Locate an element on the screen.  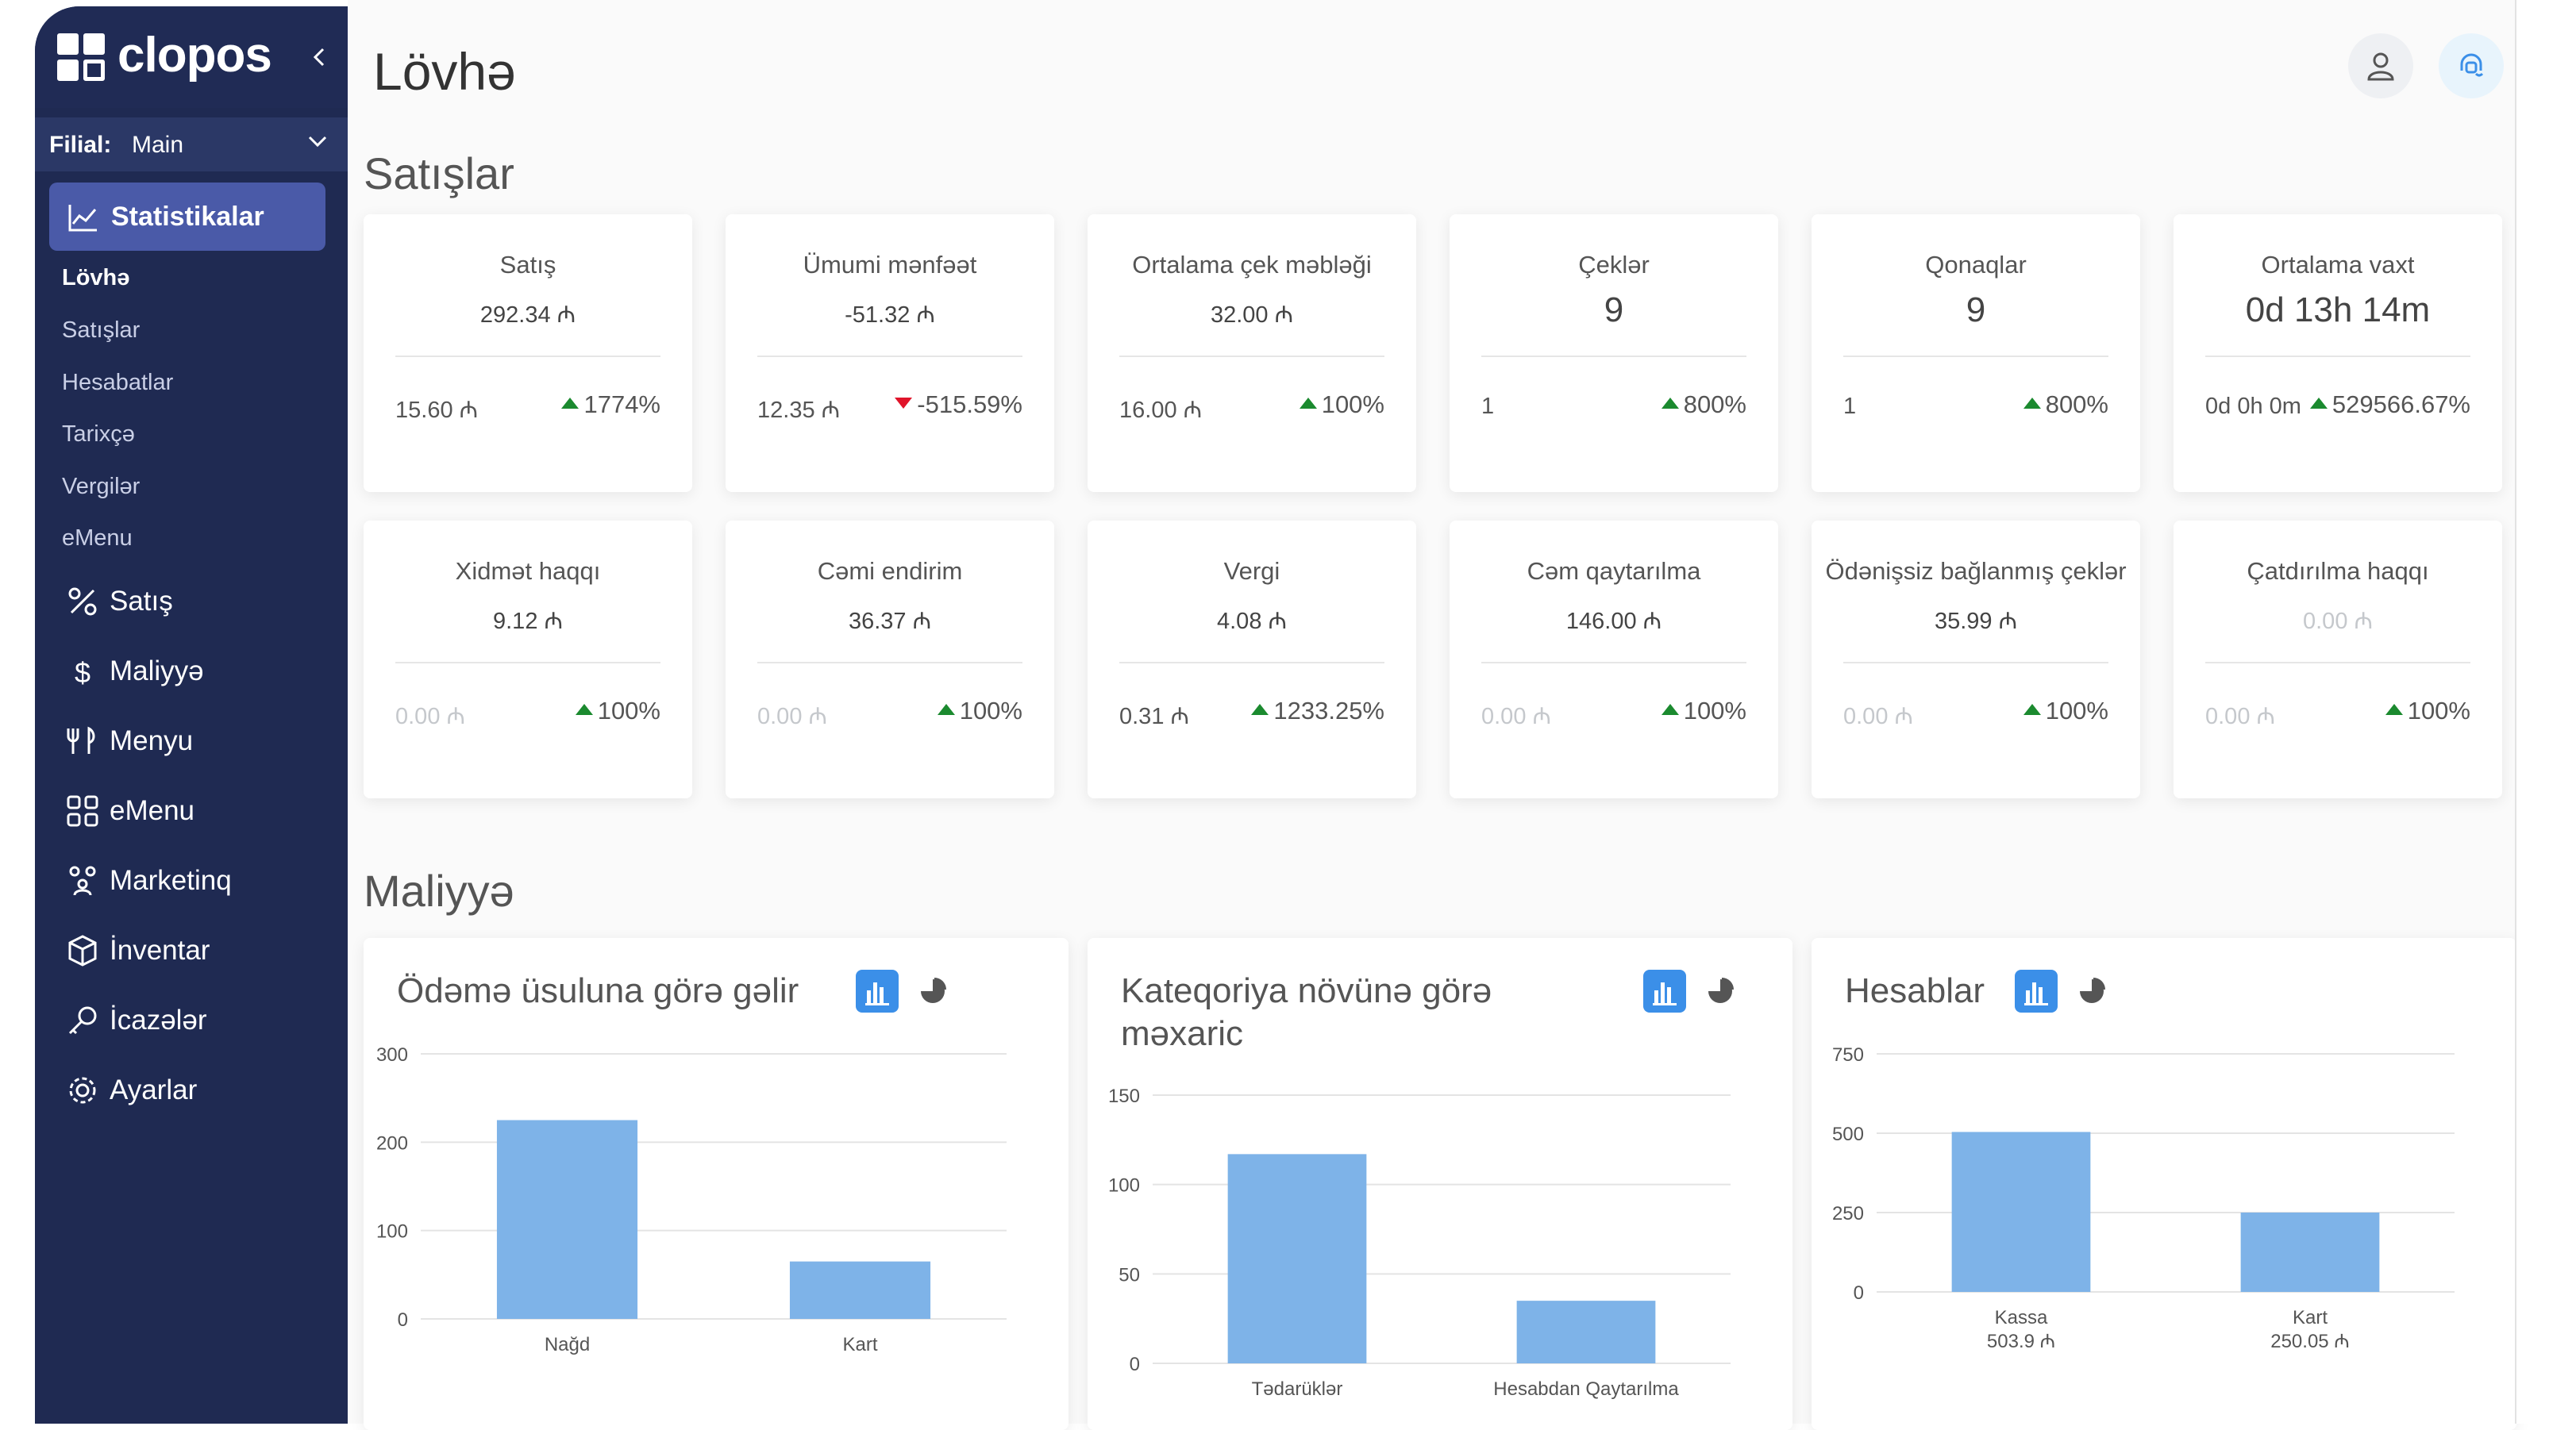
stat-card-change: -515.59% is located at coordinates (959, 404).